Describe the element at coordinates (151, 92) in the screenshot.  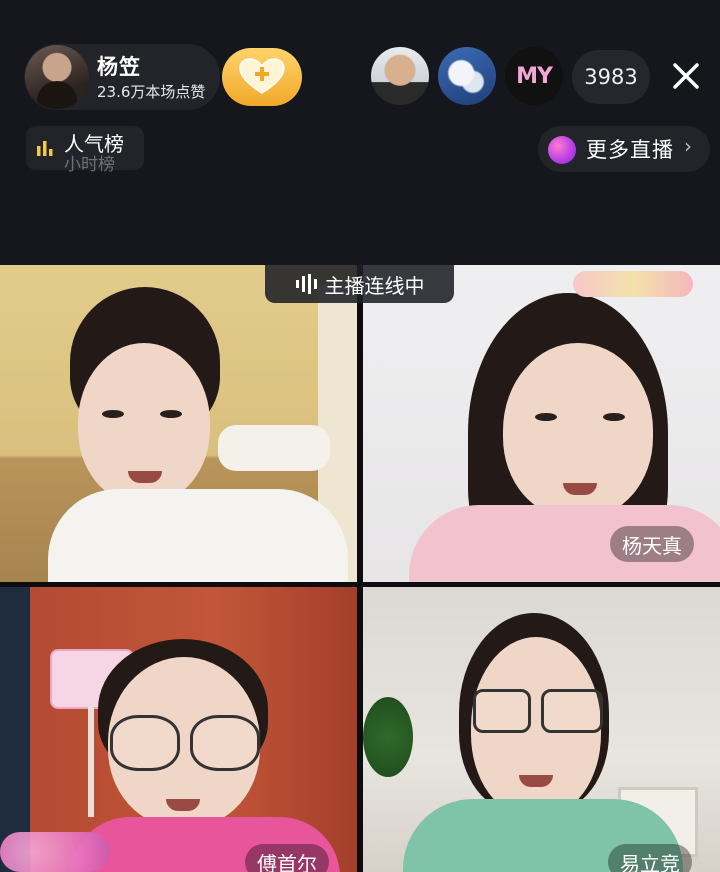
I see `host-likes-count: 23.6万本场点赞` at that location.